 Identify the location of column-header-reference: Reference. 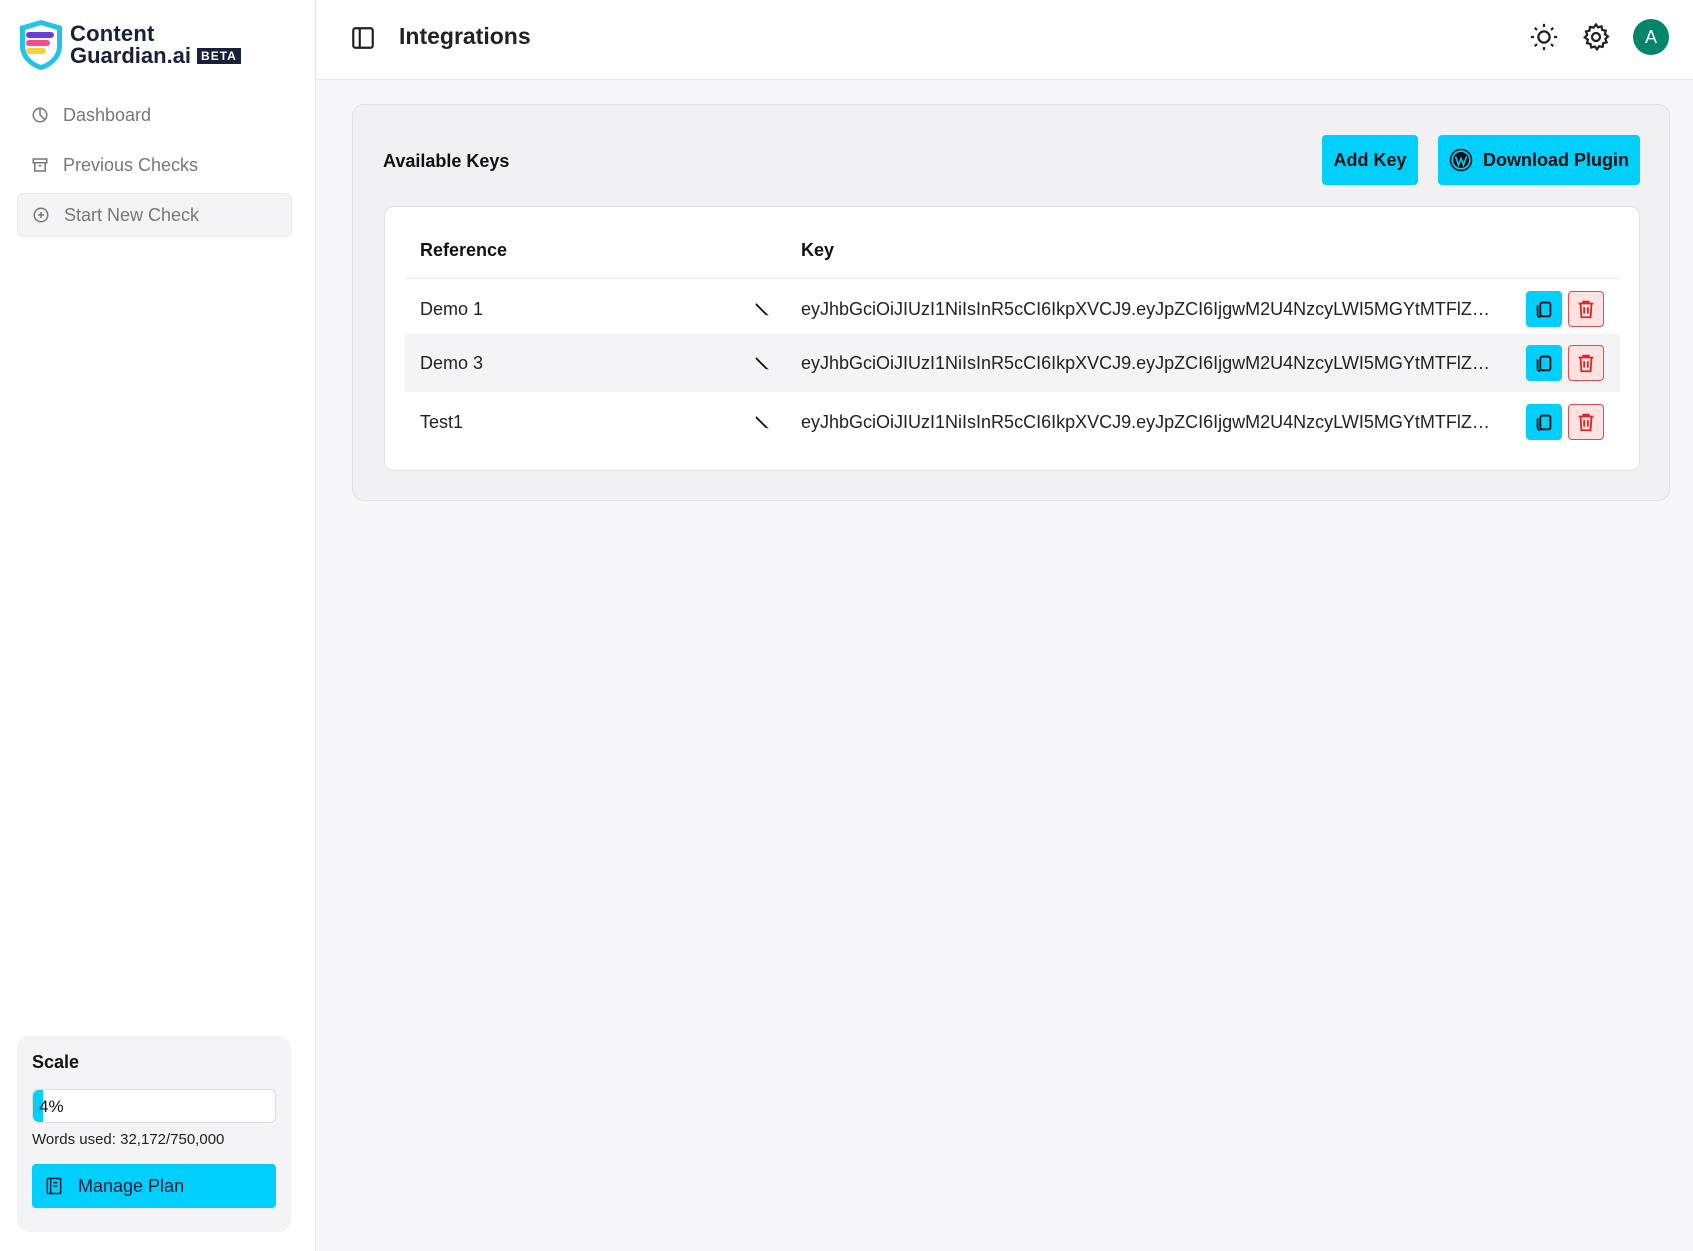
(464, 250).